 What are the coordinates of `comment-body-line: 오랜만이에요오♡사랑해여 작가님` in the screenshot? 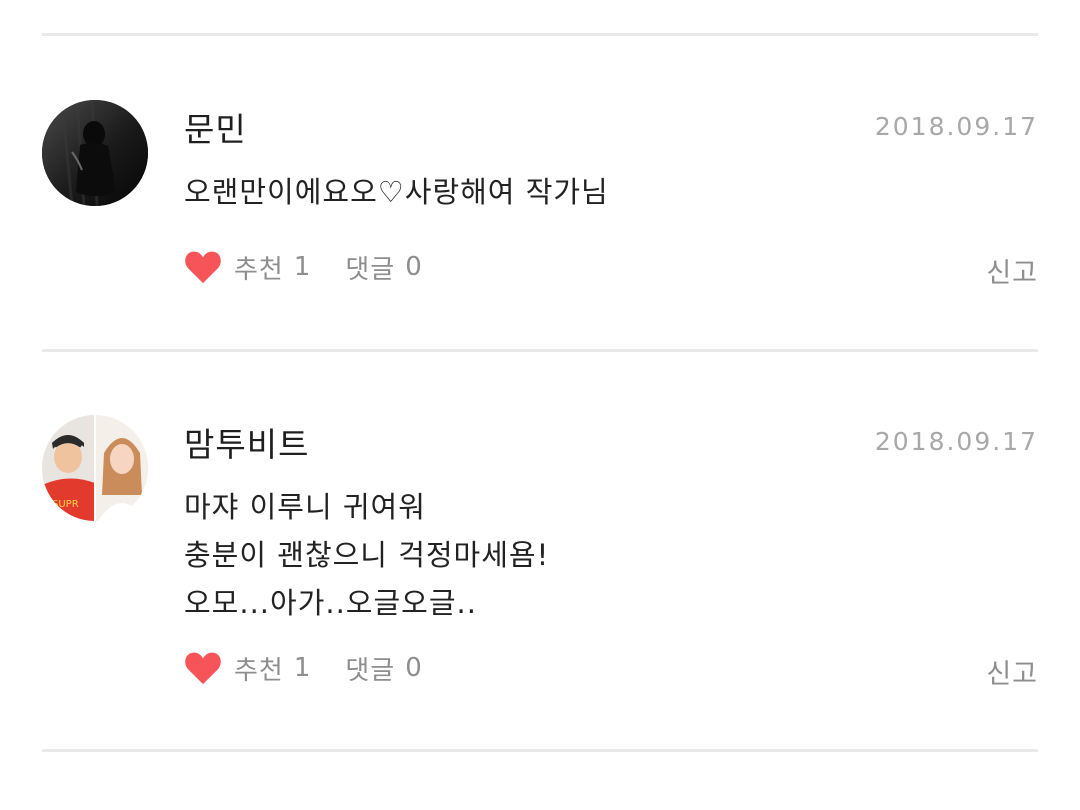 It's located at (396, 192).